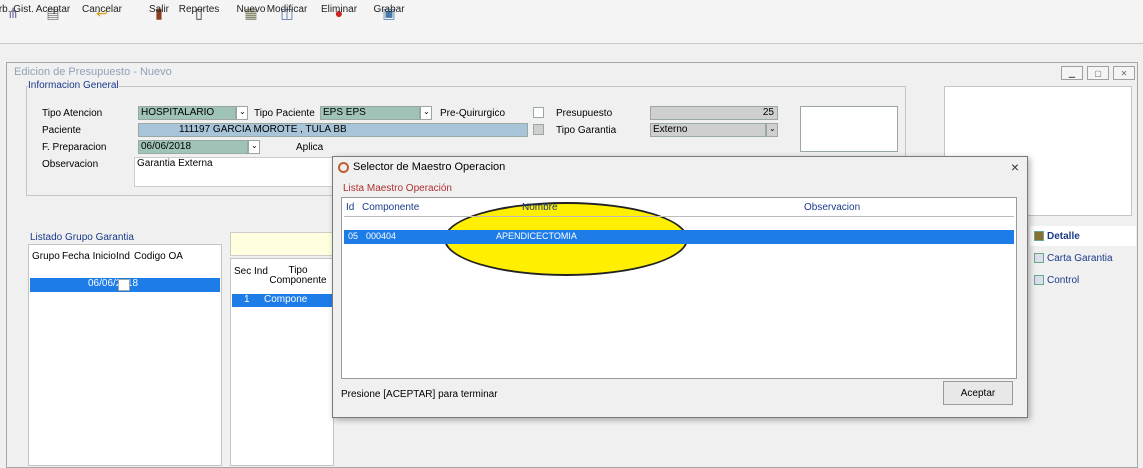  I want to click on dialog-list-caption: Lista Maestro Operación, so click(397, 188).